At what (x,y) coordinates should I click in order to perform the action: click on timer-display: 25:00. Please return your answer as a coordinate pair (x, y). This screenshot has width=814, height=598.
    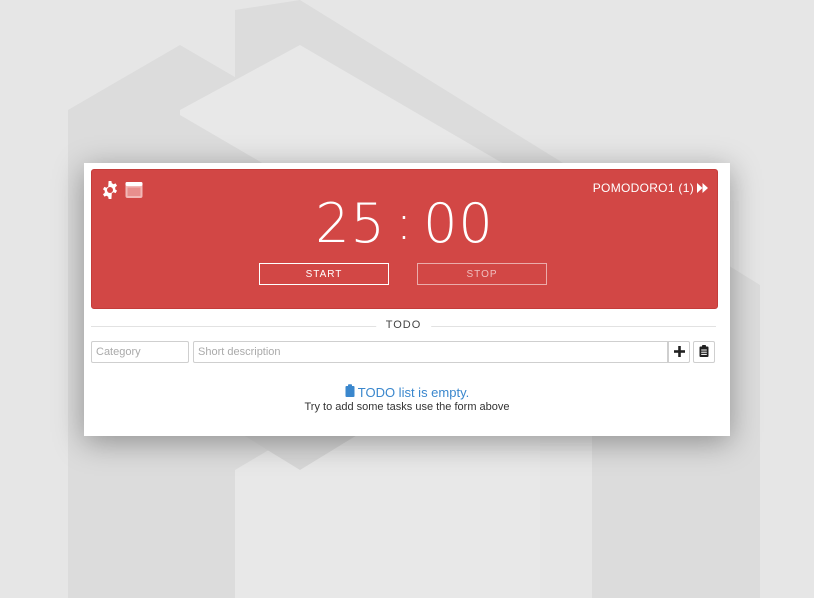
    Looking at the image, I should click on (404, 223).